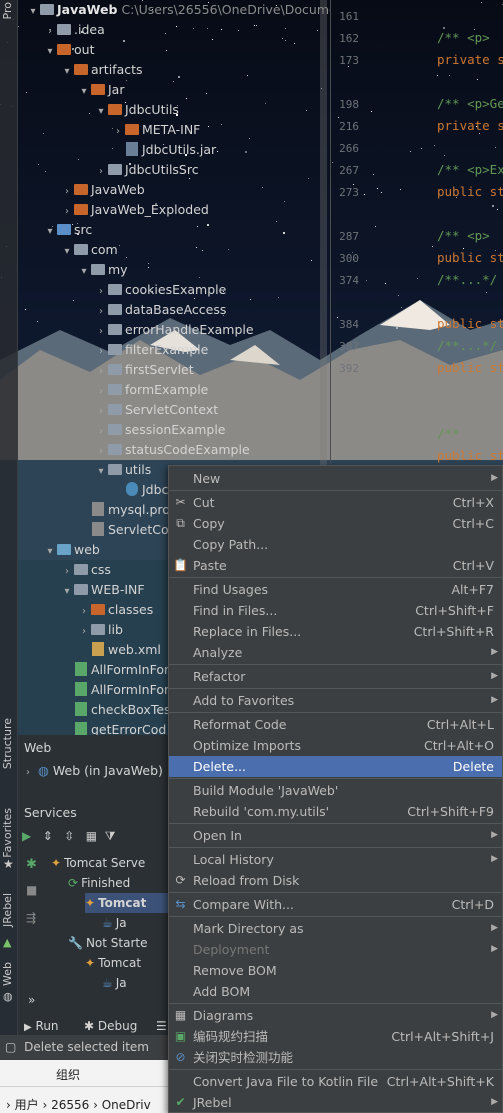 This screenshot has height=1113, width=503. I want to click on run-icon: ▶, so click(26, 836).